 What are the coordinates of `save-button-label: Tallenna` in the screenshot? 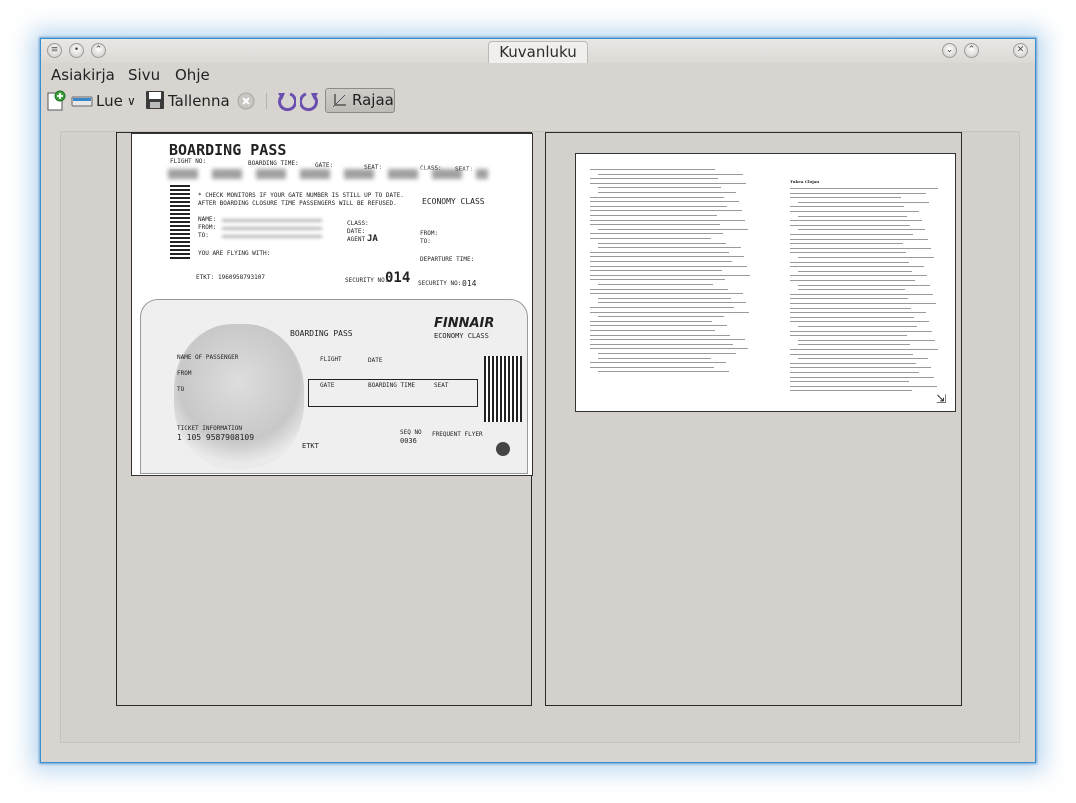 It's located at (199, 101).